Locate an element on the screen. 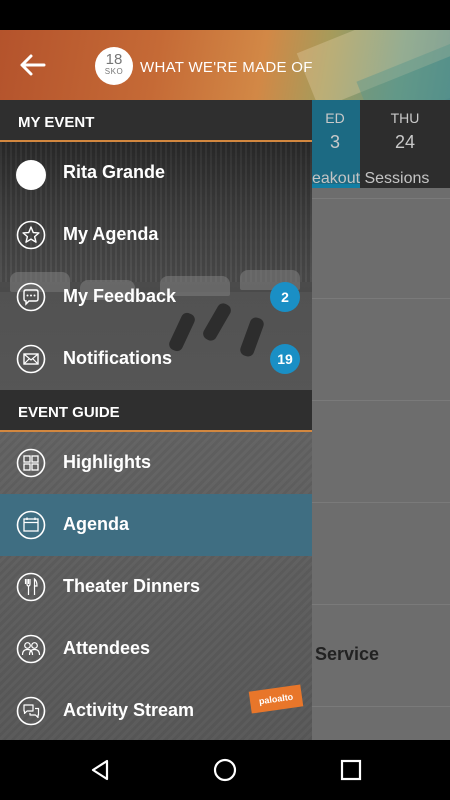 This screenshot has height=800, width=450. section-header-event-guide: EVENT GUIDE is located at coordinates (156, 411).